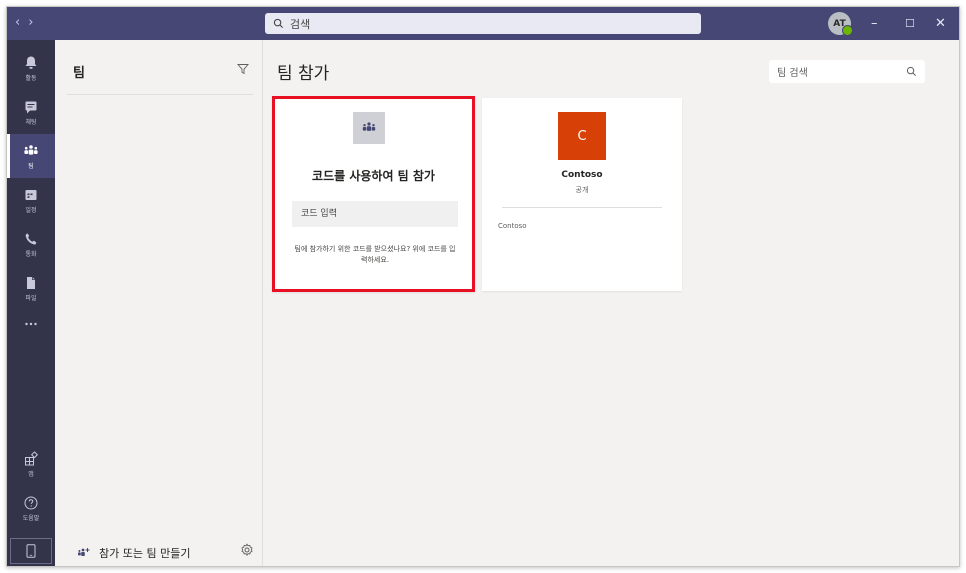 This screenshot has width=966, height=573. Describe the element at coordinates (31, 282) in the screenshot. I see `file-icon` at that location.